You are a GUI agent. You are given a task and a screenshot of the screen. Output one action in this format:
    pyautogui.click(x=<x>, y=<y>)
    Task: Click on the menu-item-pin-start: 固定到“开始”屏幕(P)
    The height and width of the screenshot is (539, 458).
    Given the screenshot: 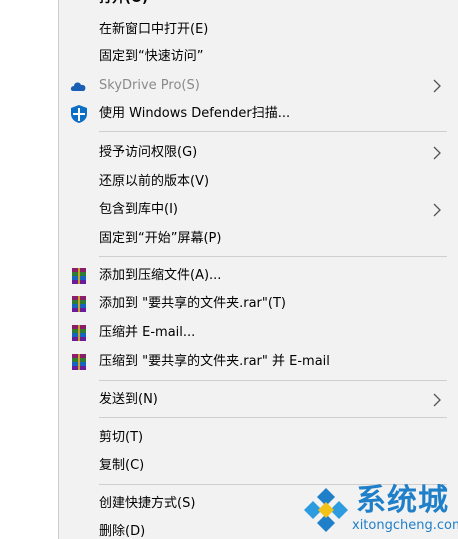 What is the action you would take?
    pyautogui.click(x=258, y=239)
    